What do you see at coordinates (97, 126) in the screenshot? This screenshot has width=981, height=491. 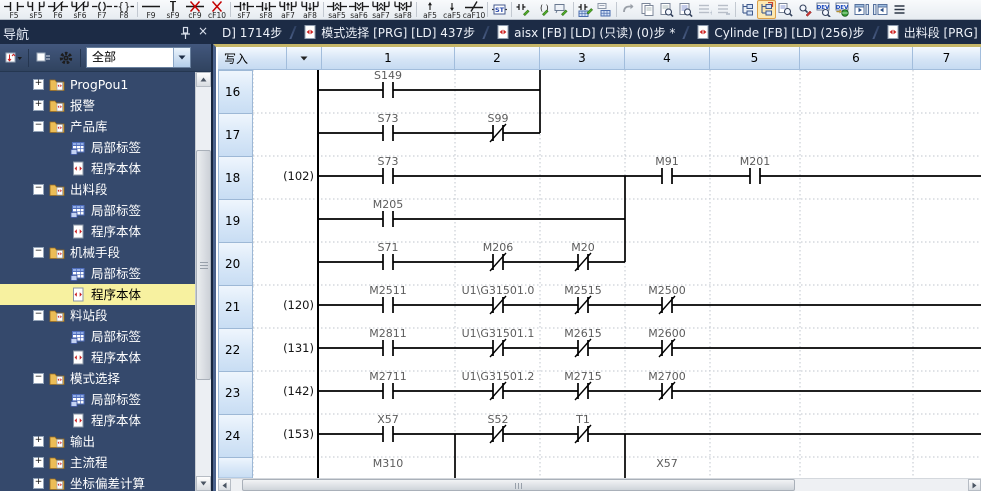 I see `tree-item-产品库: − 产品库` at bounding box center [97, 126].